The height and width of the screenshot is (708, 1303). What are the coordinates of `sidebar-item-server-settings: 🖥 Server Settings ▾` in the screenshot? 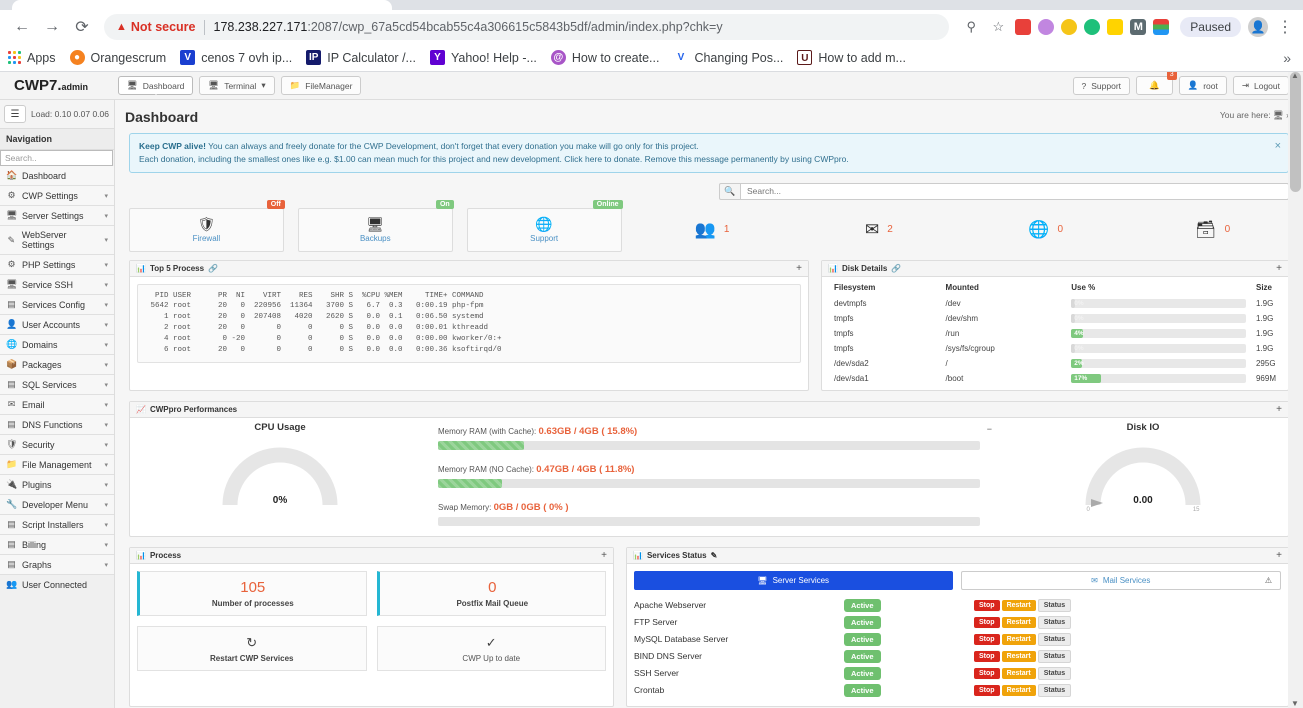 It's located at (57, 216).